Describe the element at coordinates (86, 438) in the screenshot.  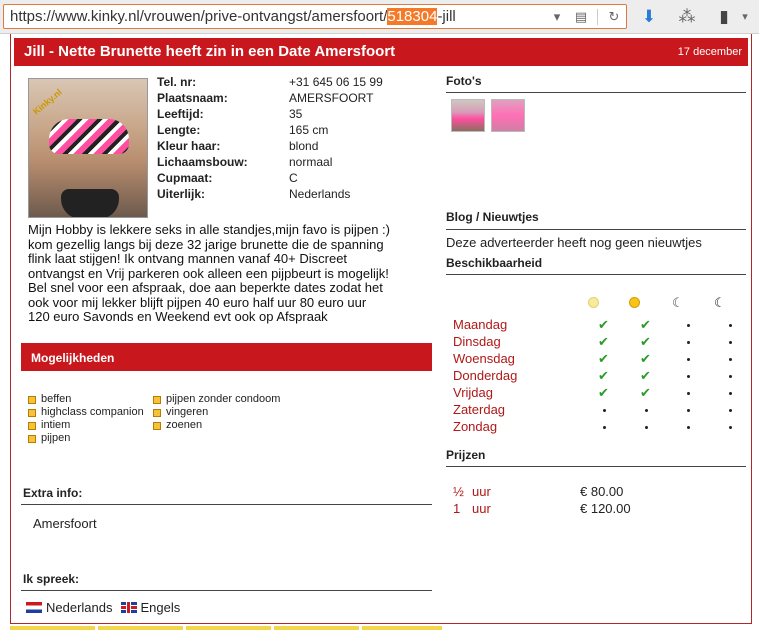
I see `option-item: pijpen` at that location.